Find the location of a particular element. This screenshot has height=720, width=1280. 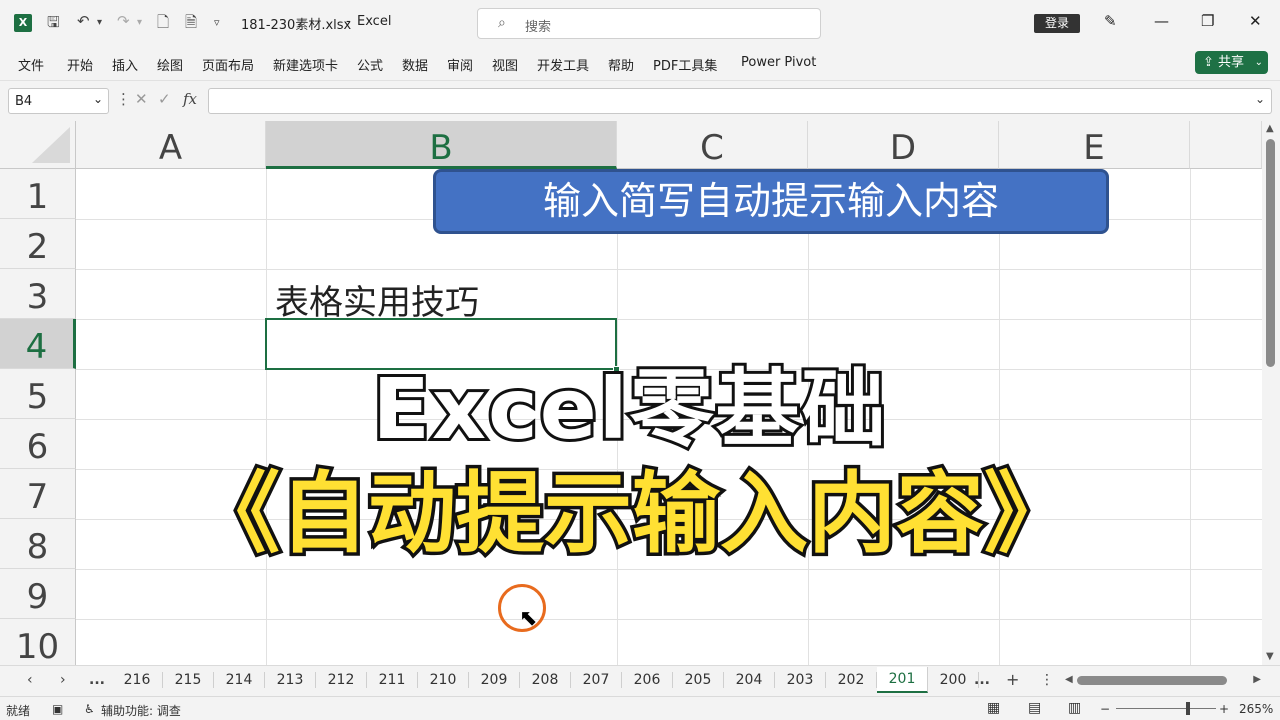

scroll-right-icon: ▶ is located at coordinates (1257, 679).